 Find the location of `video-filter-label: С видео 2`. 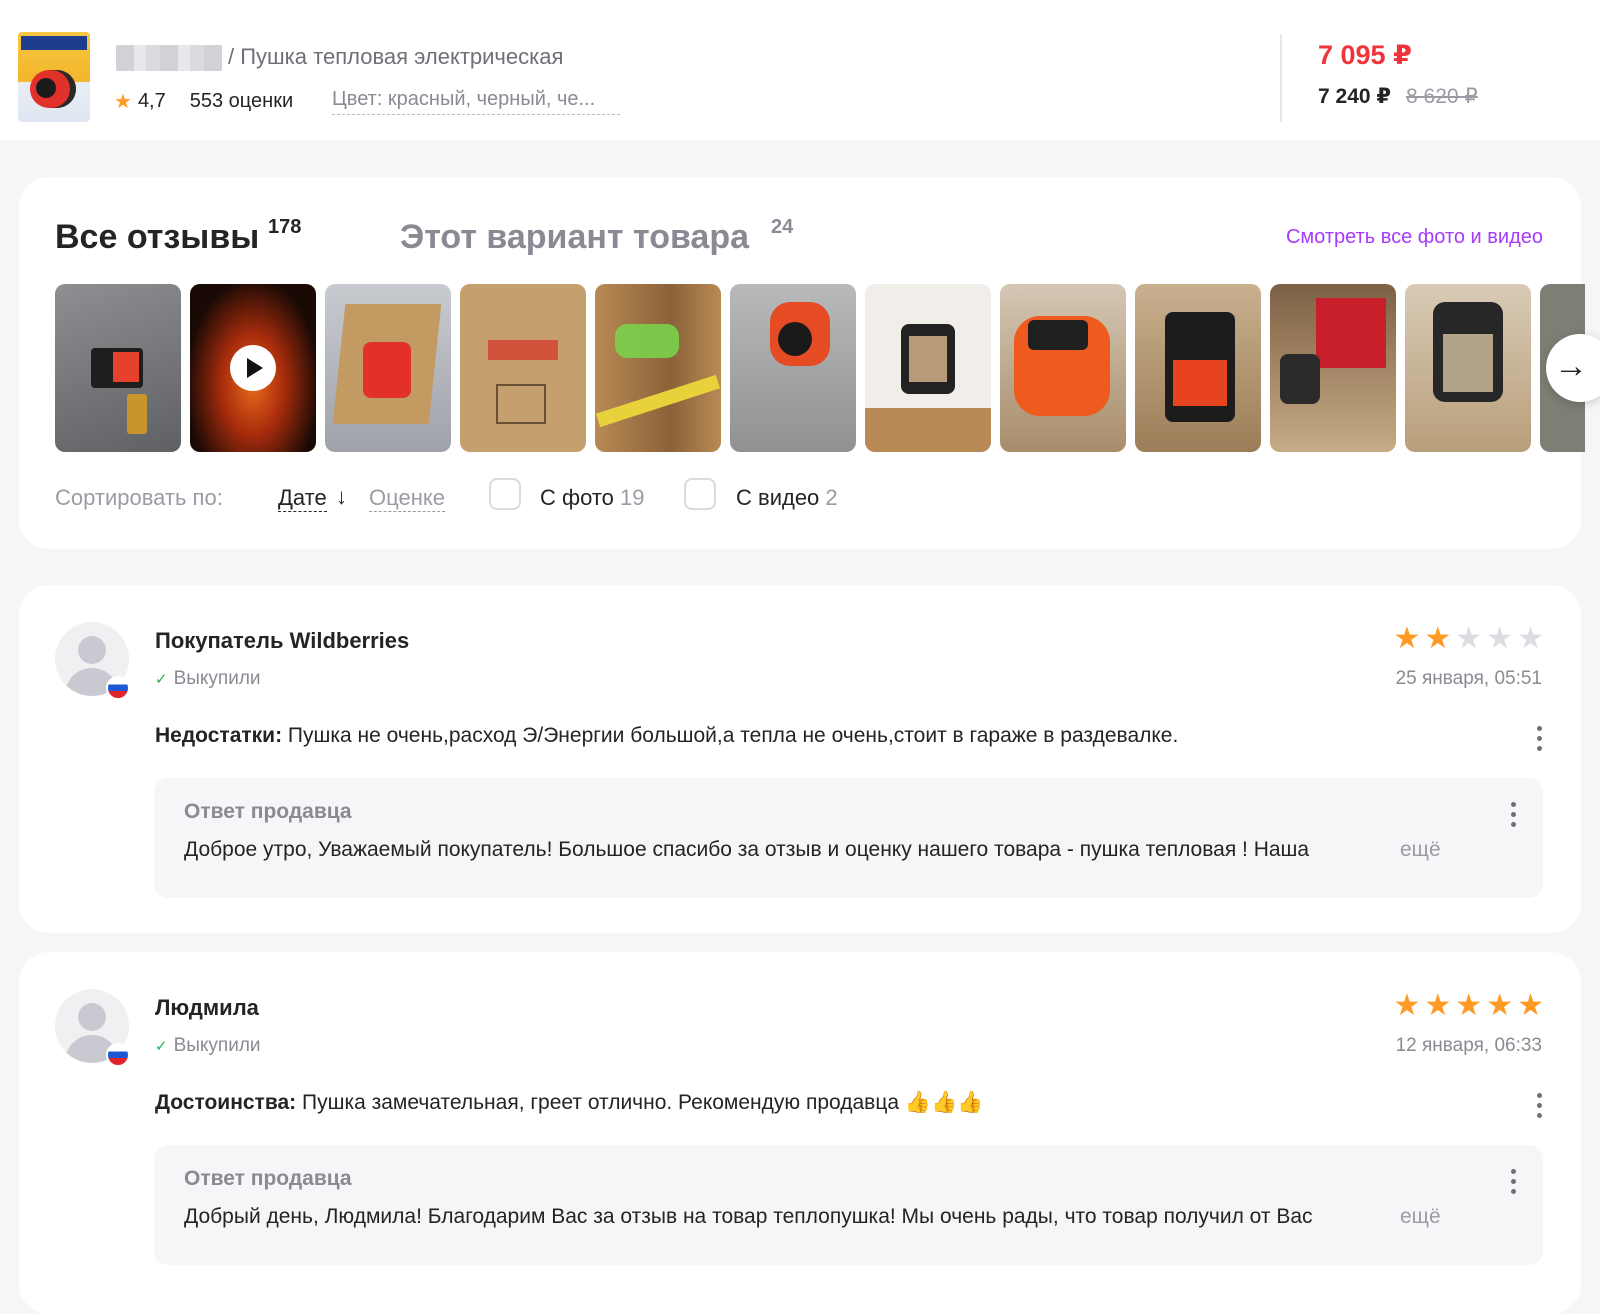

video-filter-label: С видео 2 is located at coordinates (787, 498).